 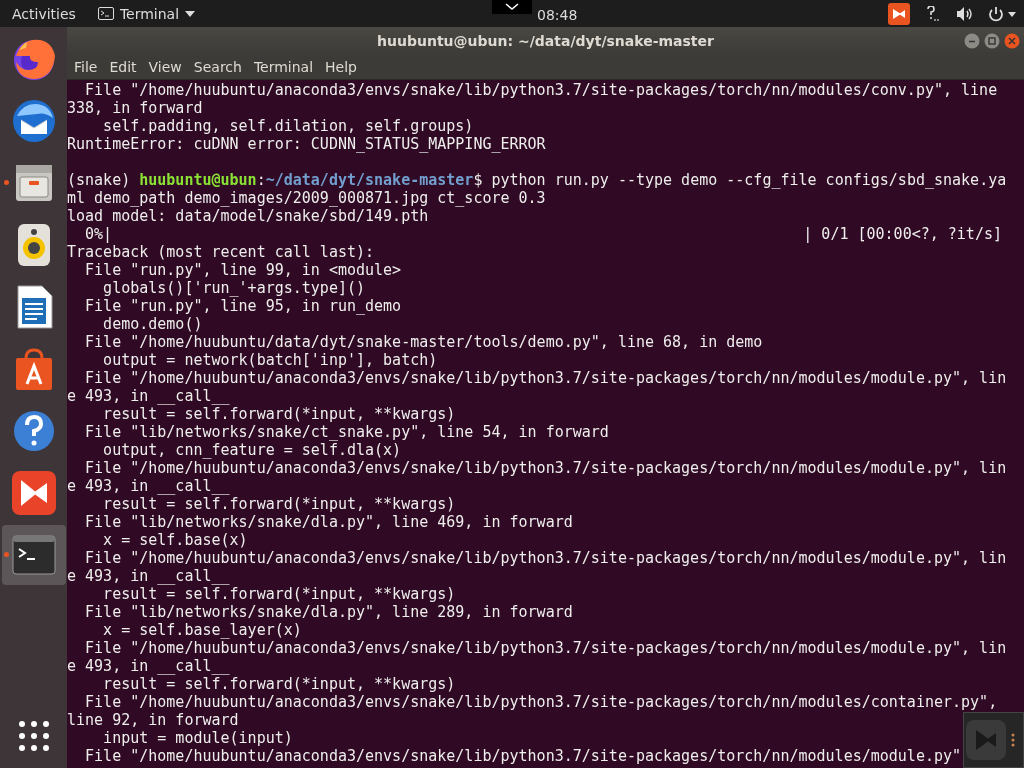 What do you see at coordinates (557, 14) in the screenshot?
I see `clock: 08:48` at bounding box center [557, 14].